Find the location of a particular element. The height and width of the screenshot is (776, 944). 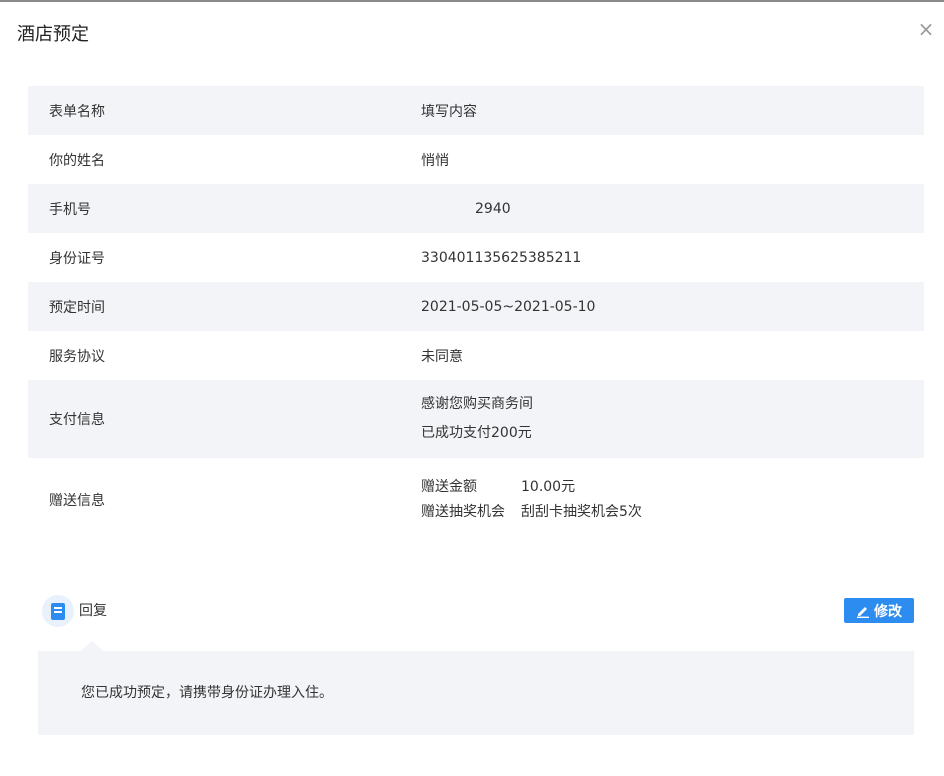

table-header-row: 表单名称 填写内容 is located at coordinates (476, 110).